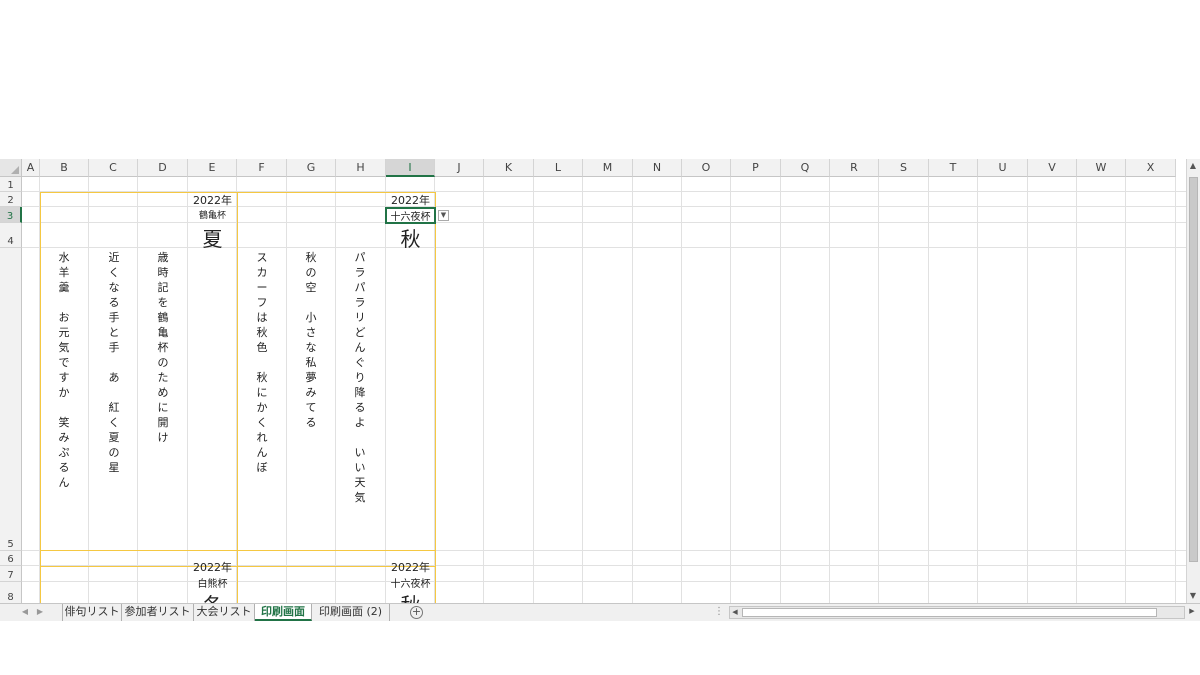 The height and width of the screenshot is (675, 1200). I want to click on tab-print-screen-2: 印刷画面 (2), so click(351, 612).